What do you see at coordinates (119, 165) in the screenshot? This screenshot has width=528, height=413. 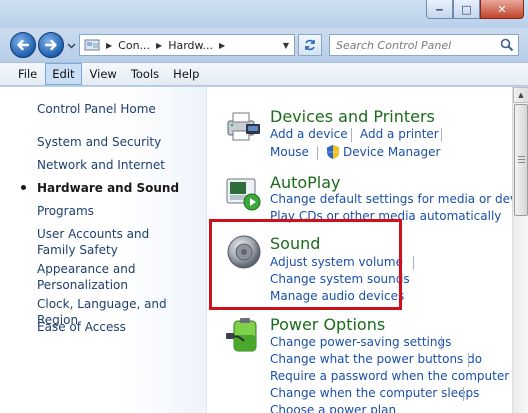 I see `sidebar-item-network-and-internet: Network and Internet` at bounding box center [119, 165].